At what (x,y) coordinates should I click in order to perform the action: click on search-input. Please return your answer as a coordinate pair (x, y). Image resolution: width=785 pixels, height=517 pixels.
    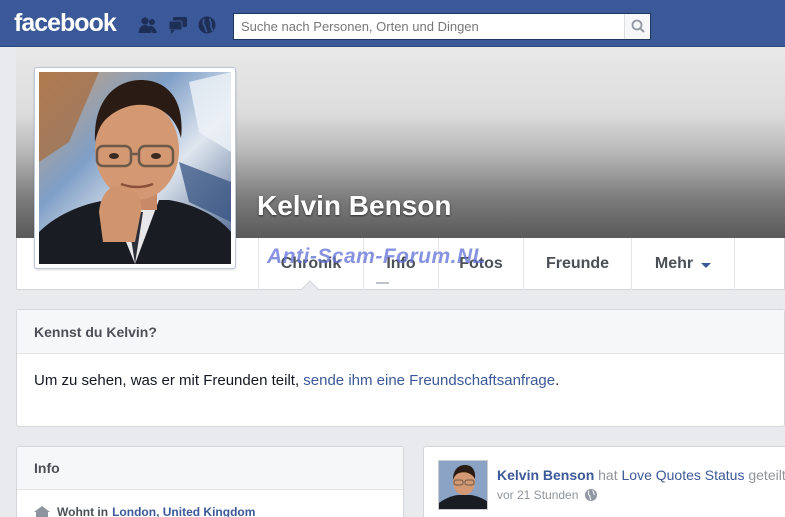
    Looking at the image, I should click on (429, 26).